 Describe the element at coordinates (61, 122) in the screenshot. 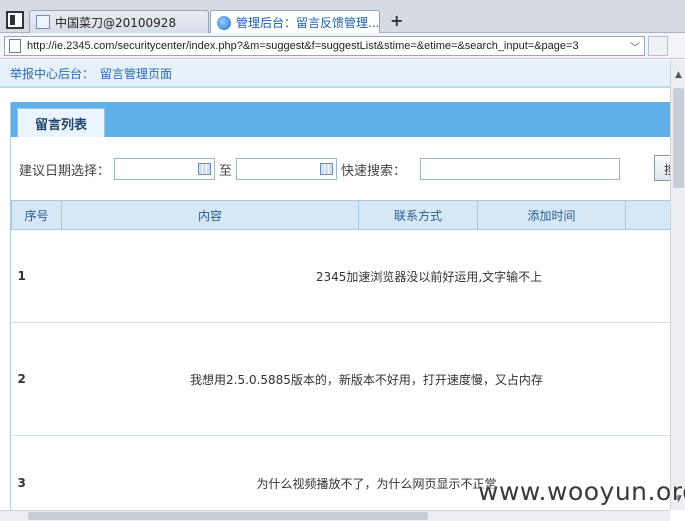

I see `tab-message-list: 留言列表` at that location.